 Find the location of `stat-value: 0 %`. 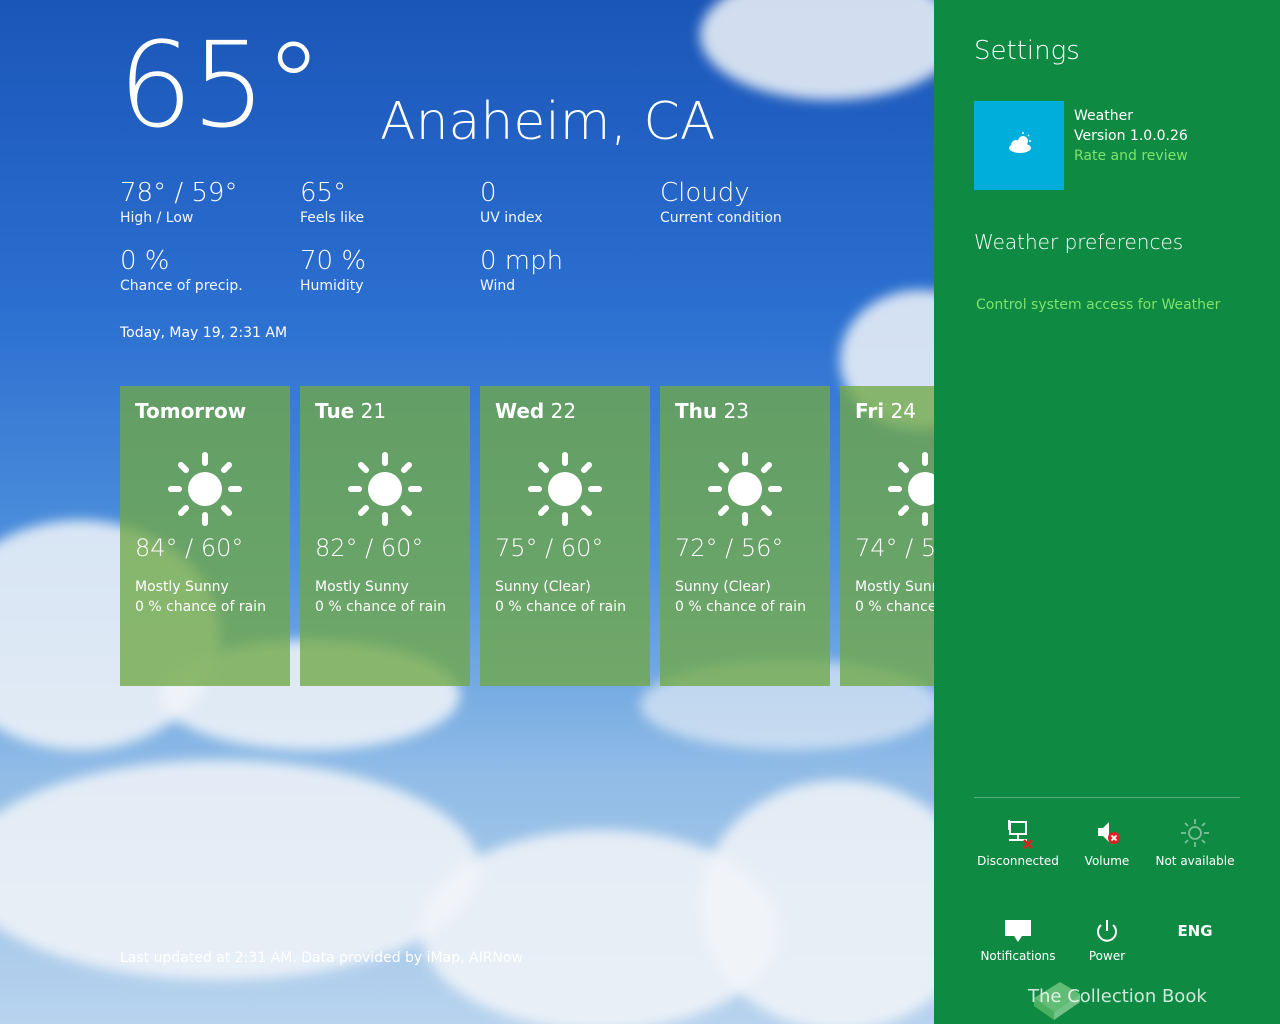

stat-value: 0 % is located at coordinates (145, 261).